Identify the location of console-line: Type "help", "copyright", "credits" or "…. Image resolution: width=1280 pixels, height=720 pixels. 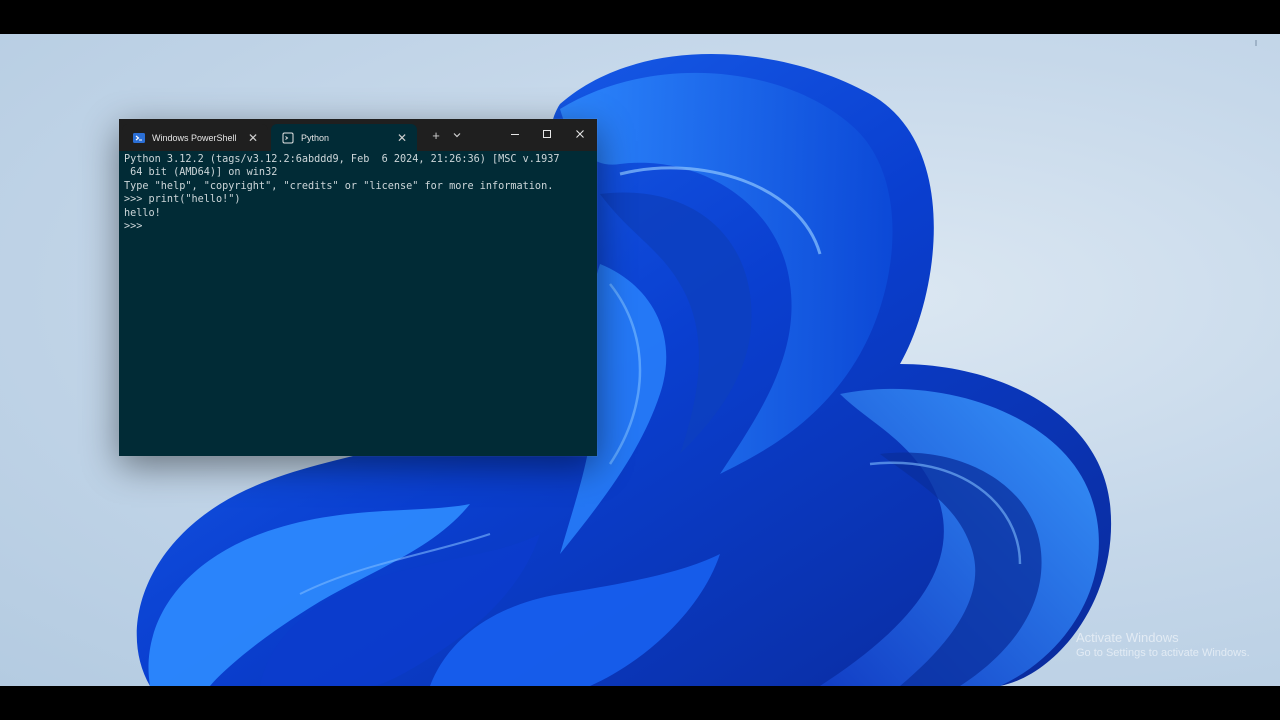
(339, 186).